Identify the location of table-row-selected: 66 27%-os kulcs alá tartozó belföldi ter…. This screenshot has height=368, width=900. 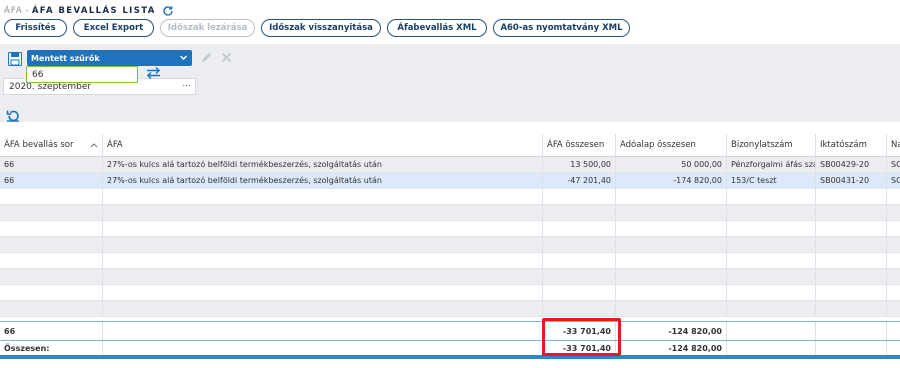
(450, 181).